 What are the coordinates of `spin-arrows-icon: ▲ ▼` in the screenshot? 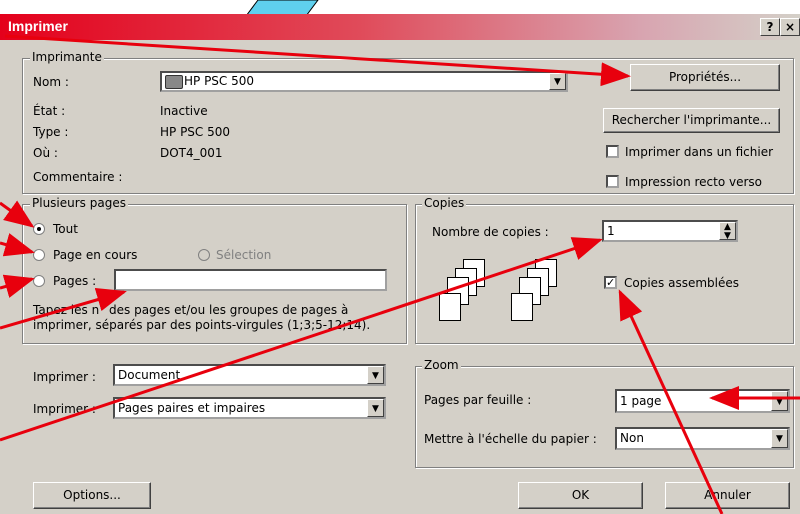 It's located at (727, 231).